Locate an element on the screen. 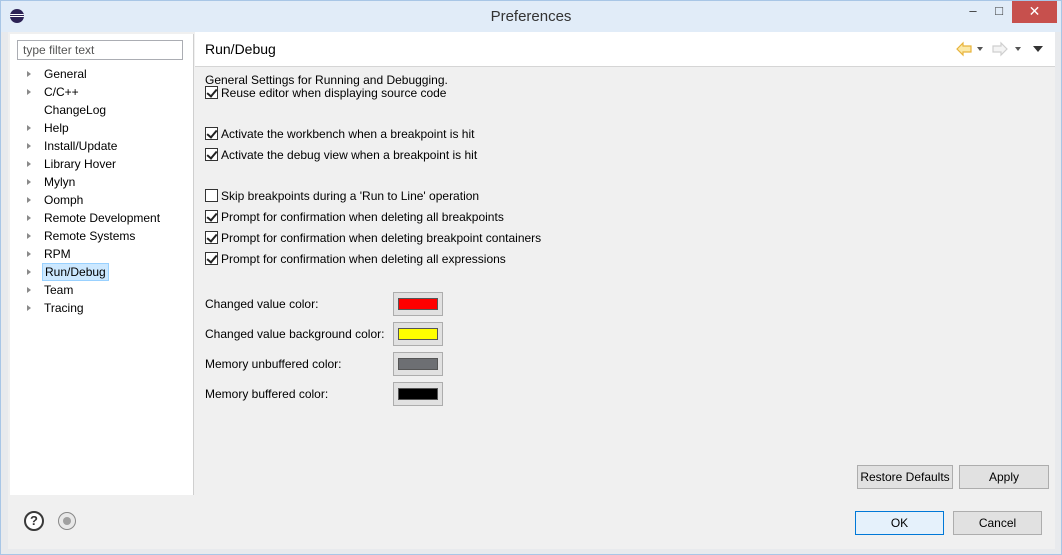 The height and width of the screenshot is (555, 1062). tree-item-changelog: ChangeLog is located at coordinates (102, 110).